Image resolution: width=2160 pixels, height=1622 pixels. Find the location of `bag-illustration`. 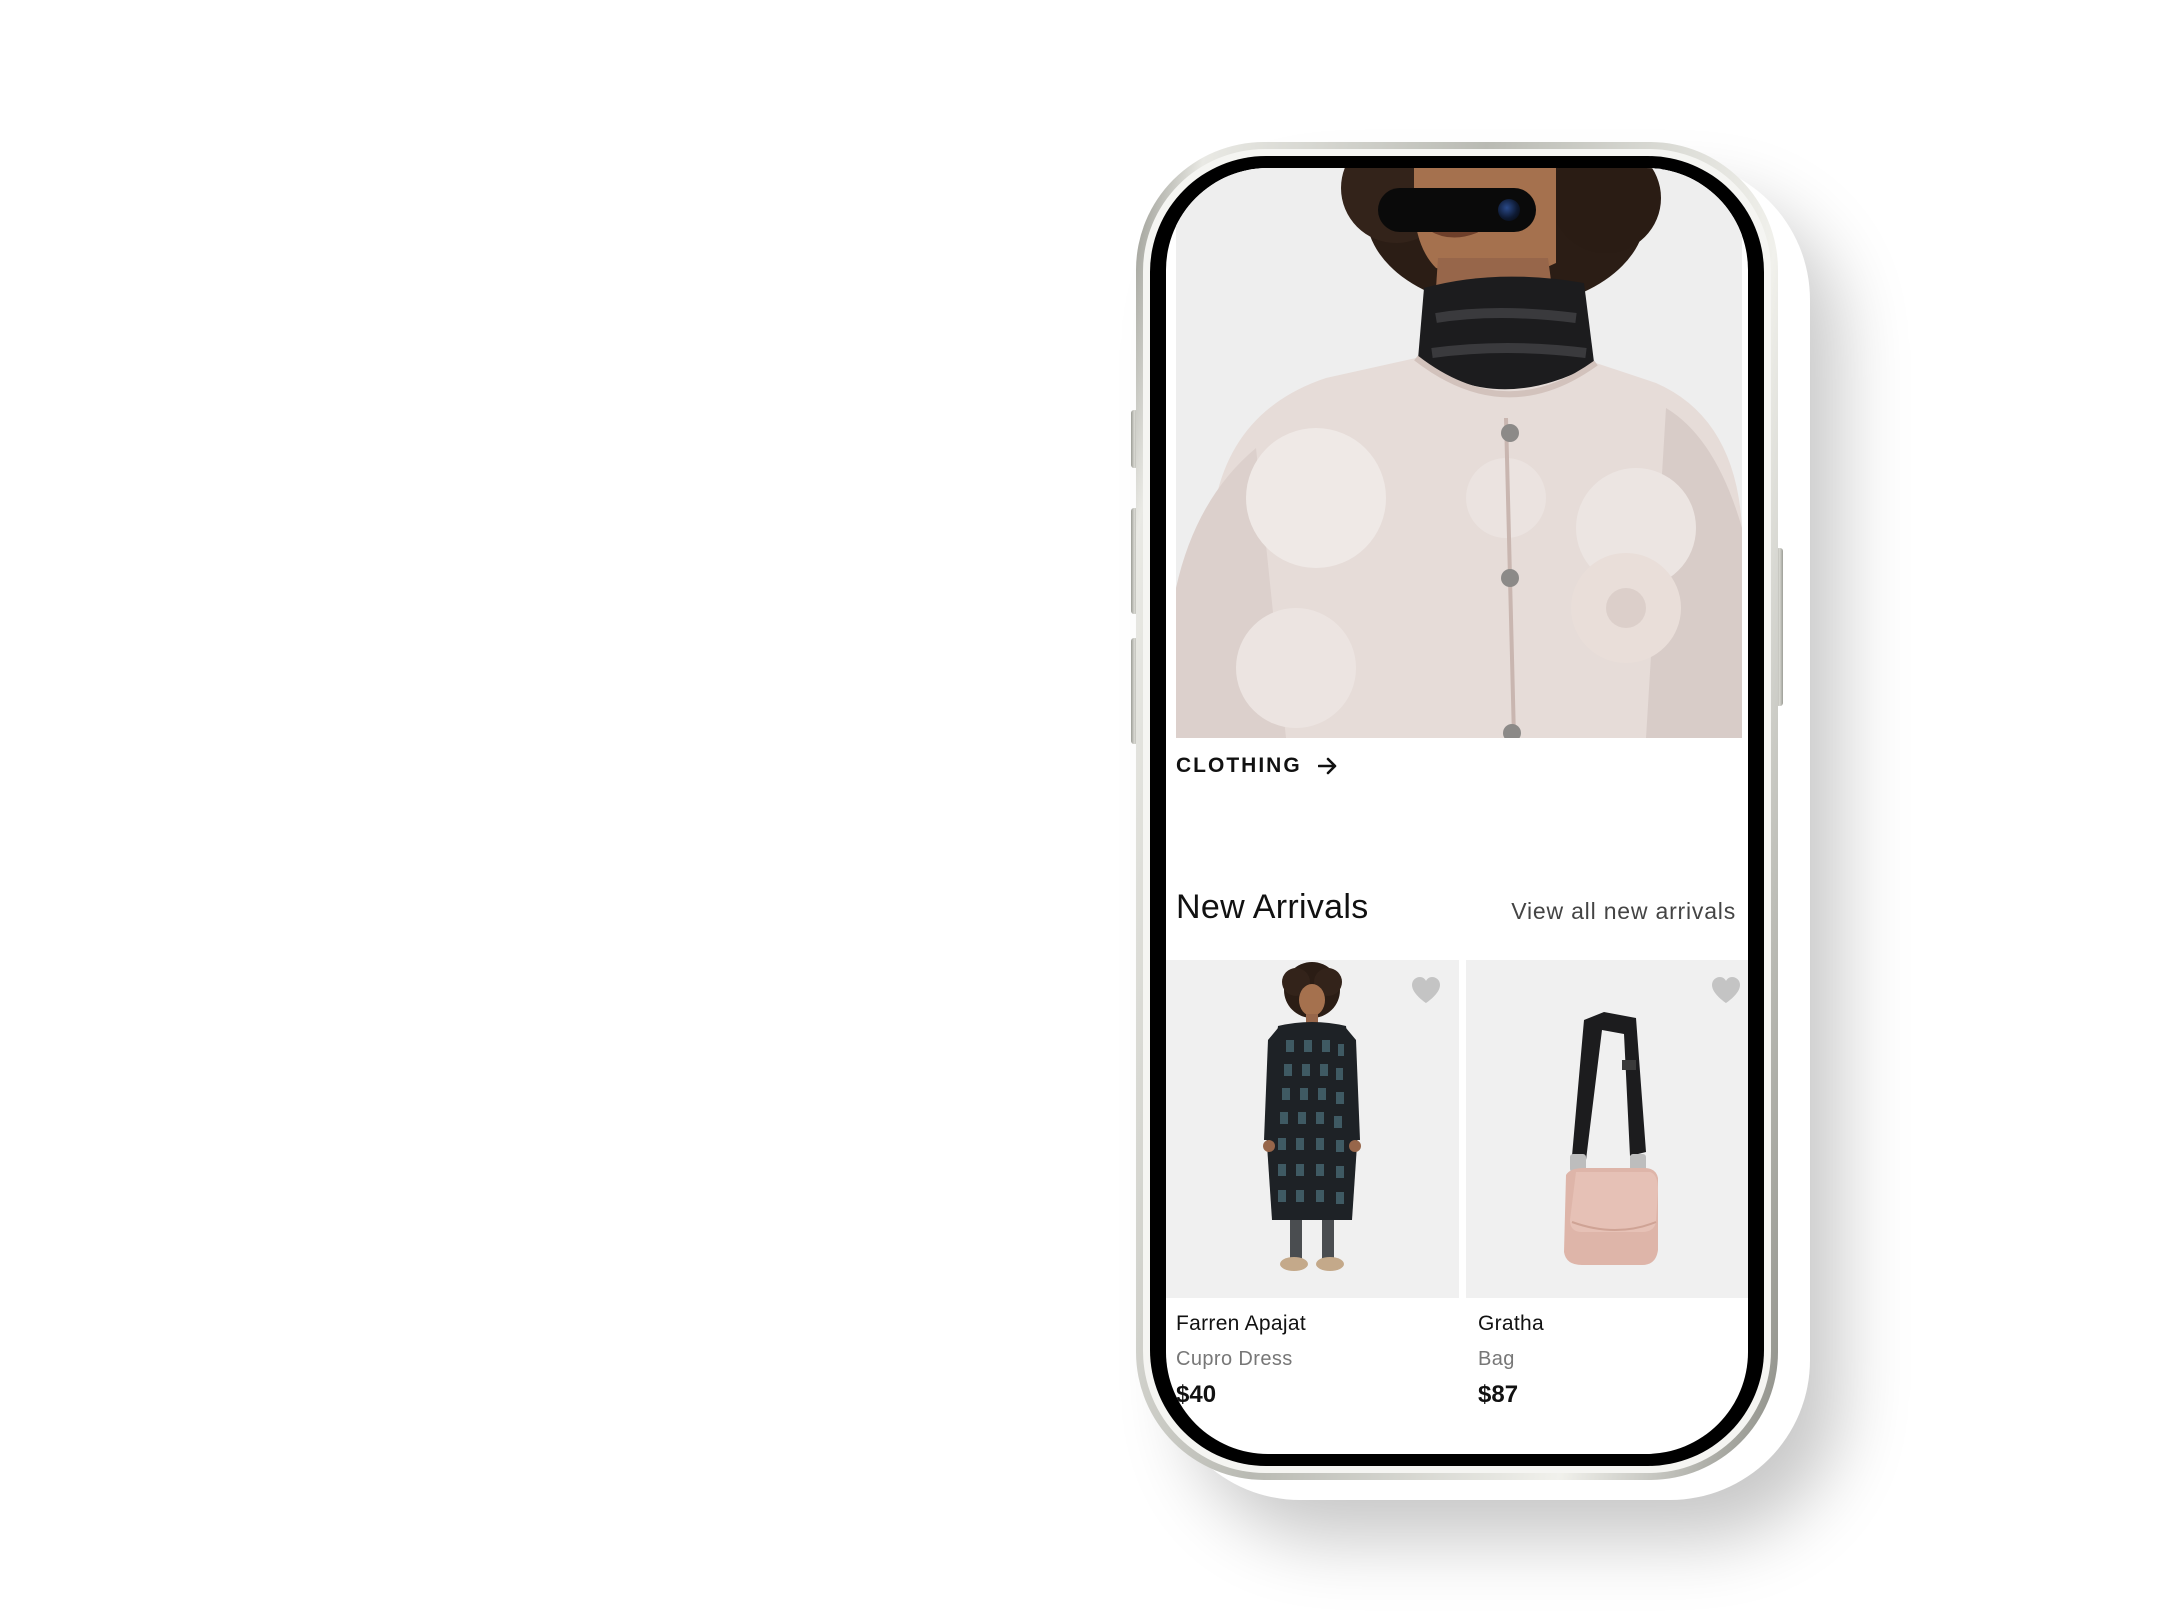

bag-illustration is located at coordinates (1607, 1129).